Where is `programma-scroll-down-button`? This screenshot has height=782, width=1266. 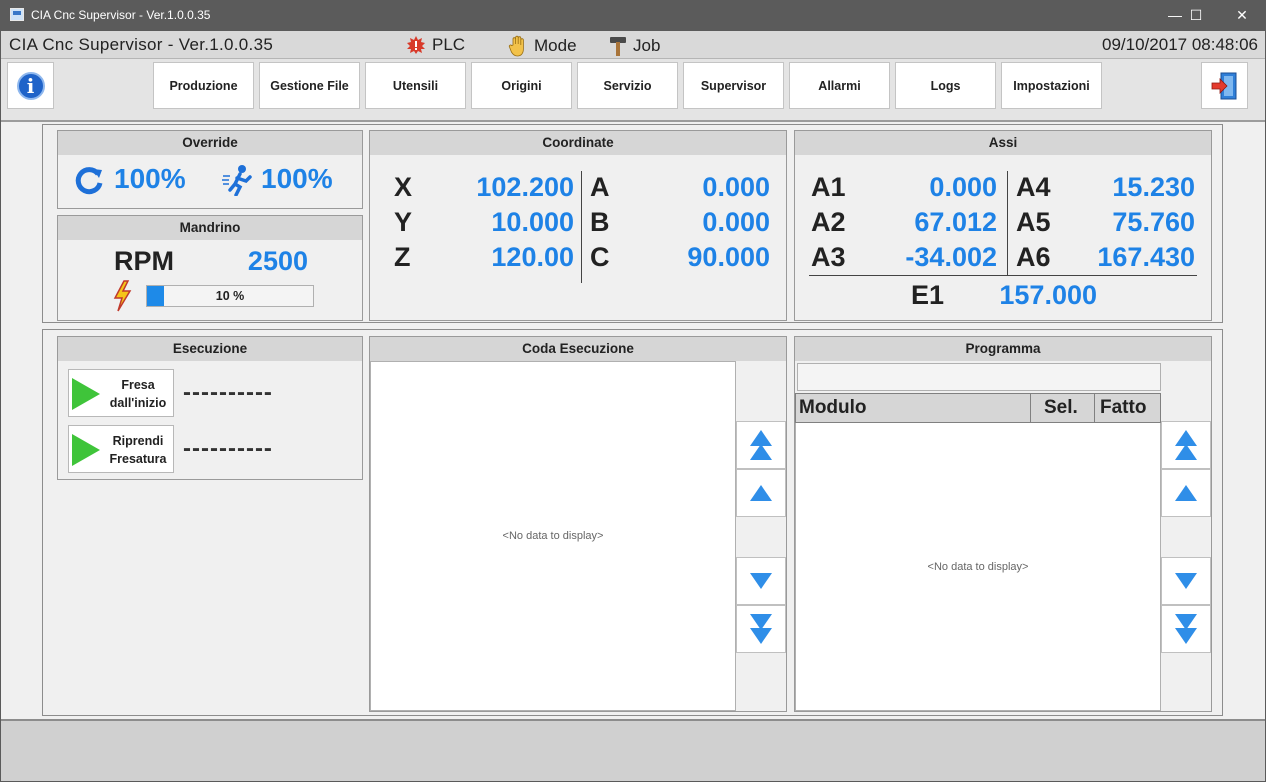
programma-scroll-down-button is located at coordinates (1186, 581).